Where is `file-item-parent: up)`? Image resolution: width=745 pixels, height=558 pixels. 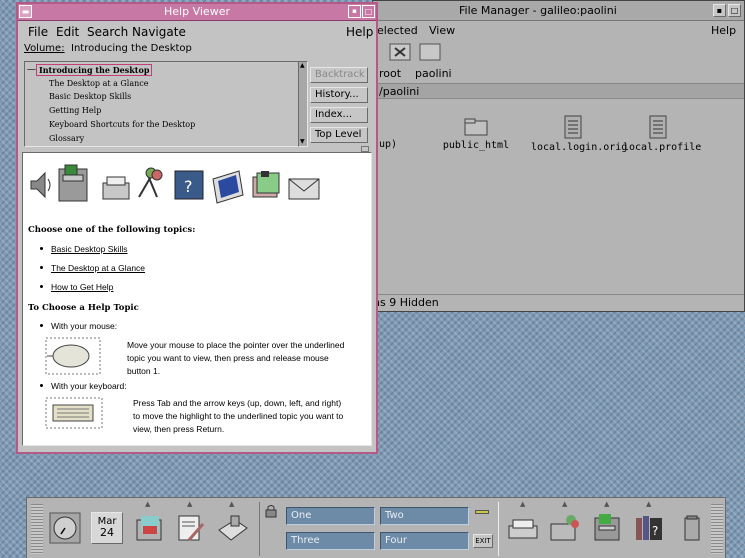 file-item-parent: up) is located at coordinates (388, 144).